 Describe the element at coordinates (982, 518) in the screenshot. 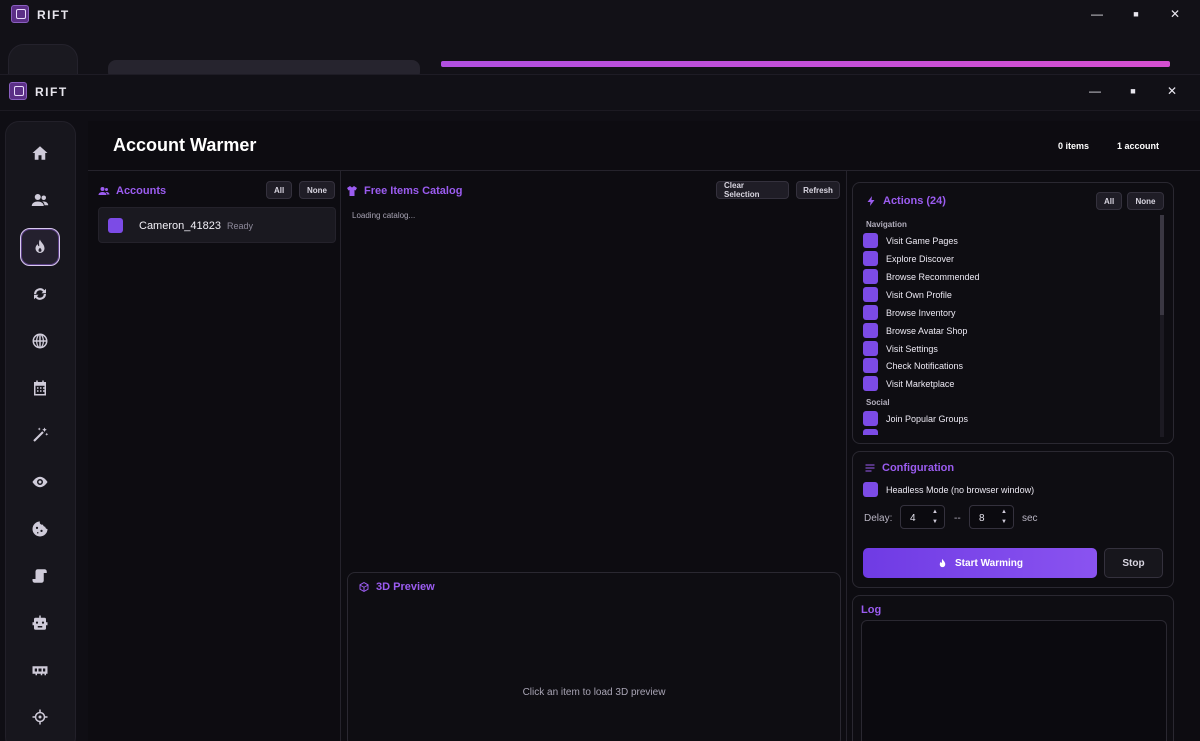

I see `delay-max-value: 8` at that location.